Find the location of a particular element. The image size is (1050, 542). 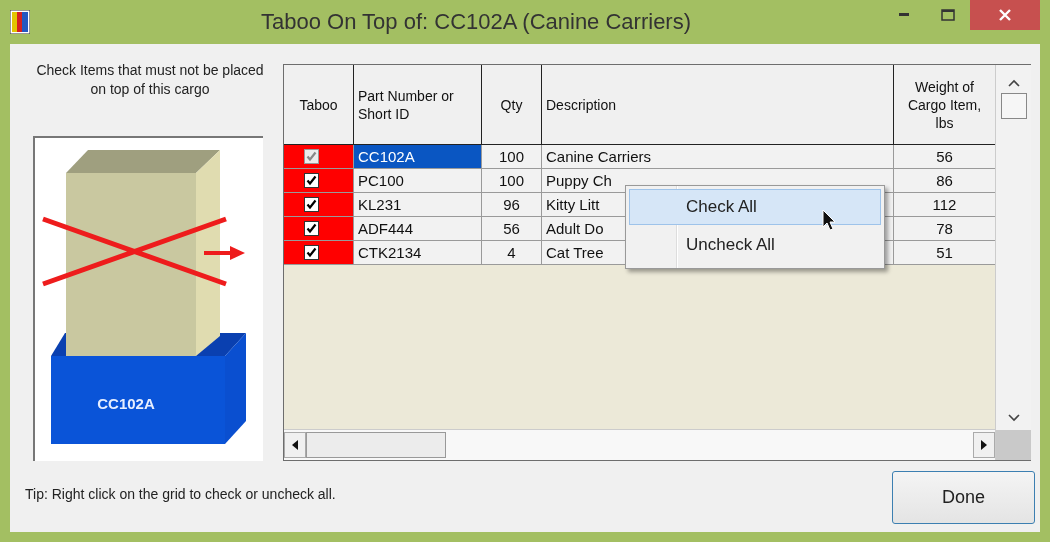

scroll-right-button is located at coordinates (984, 445).